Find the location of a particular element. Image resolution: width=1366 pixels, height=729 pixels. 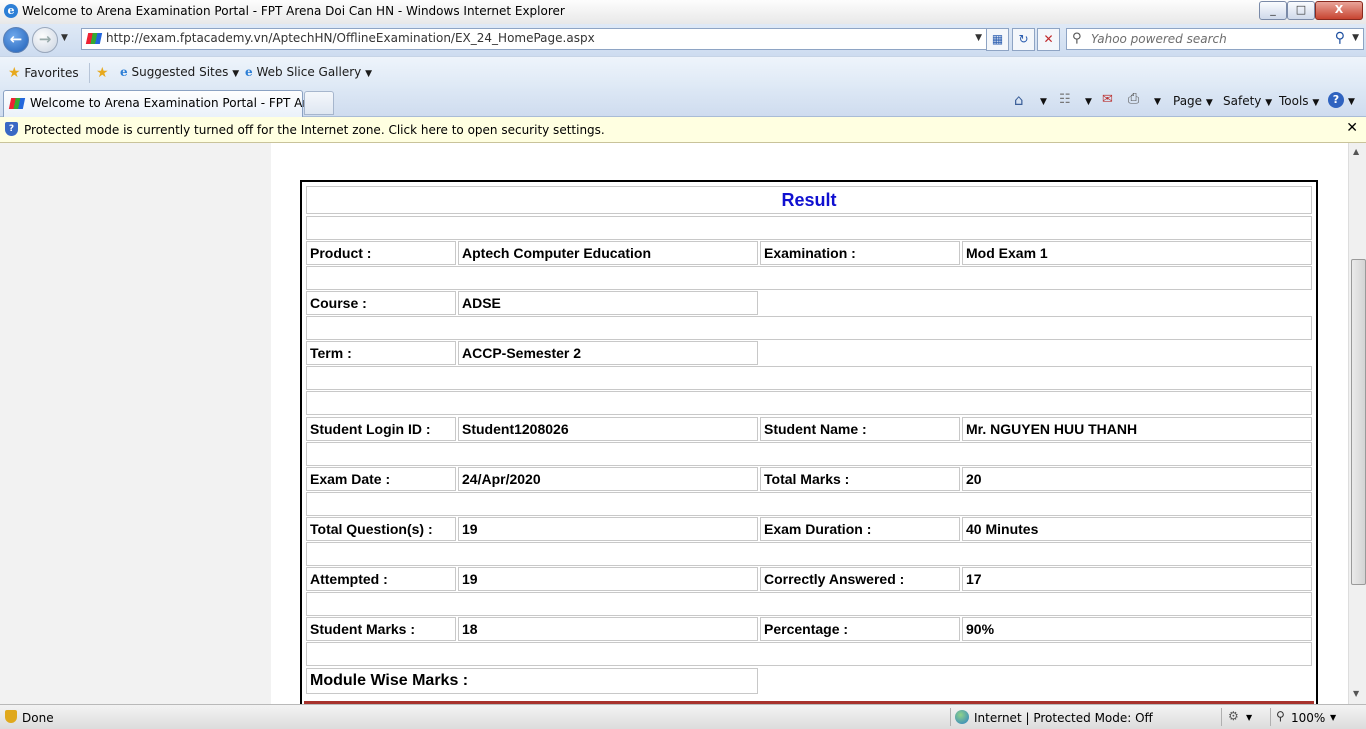

favorites-button: ★ Favorites is located at coordinates (43, 73).